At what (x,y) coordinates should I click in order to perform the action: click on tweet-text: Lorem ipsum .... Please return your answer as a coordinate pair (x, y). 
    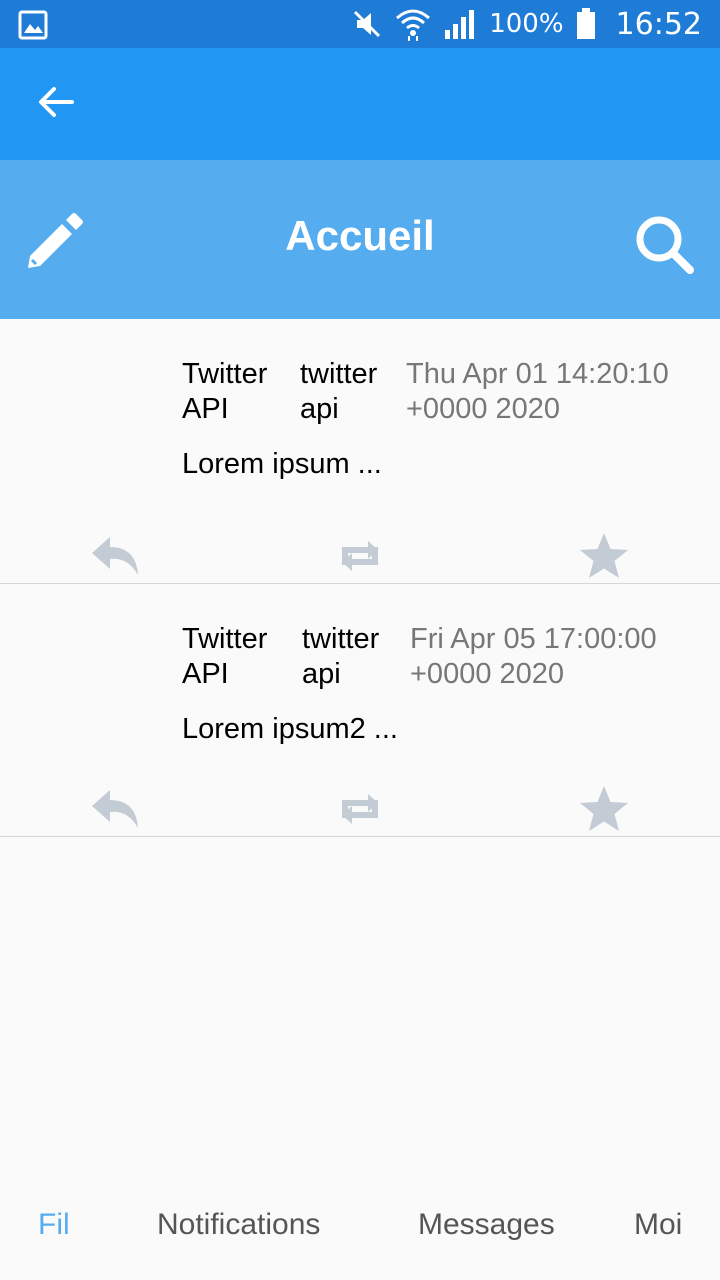
    Looking at the image, I should click on (282, 464).